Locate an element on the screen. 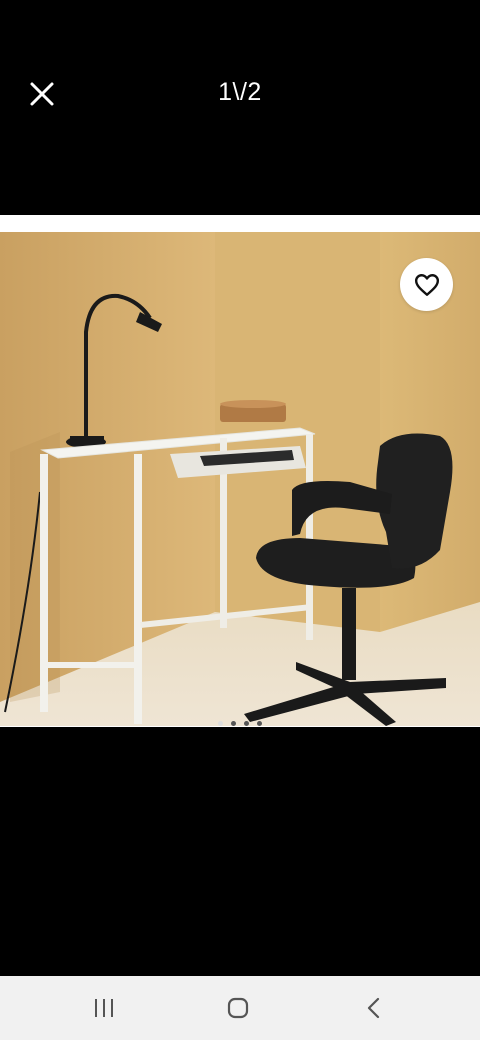 The image size is (480, 1040). recents-icon is located at coordinates (104, 1008).